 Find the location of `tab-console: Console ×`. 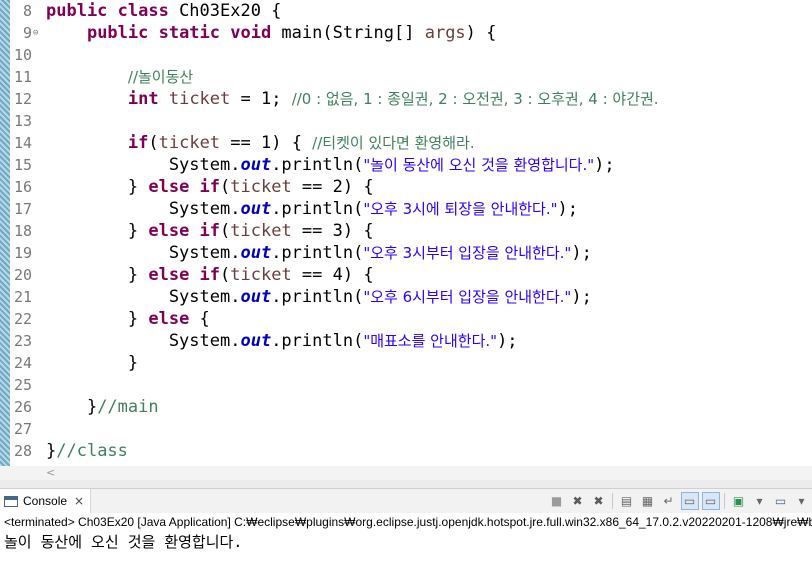

tab-console: Console × is located at coordinates (46, 501).